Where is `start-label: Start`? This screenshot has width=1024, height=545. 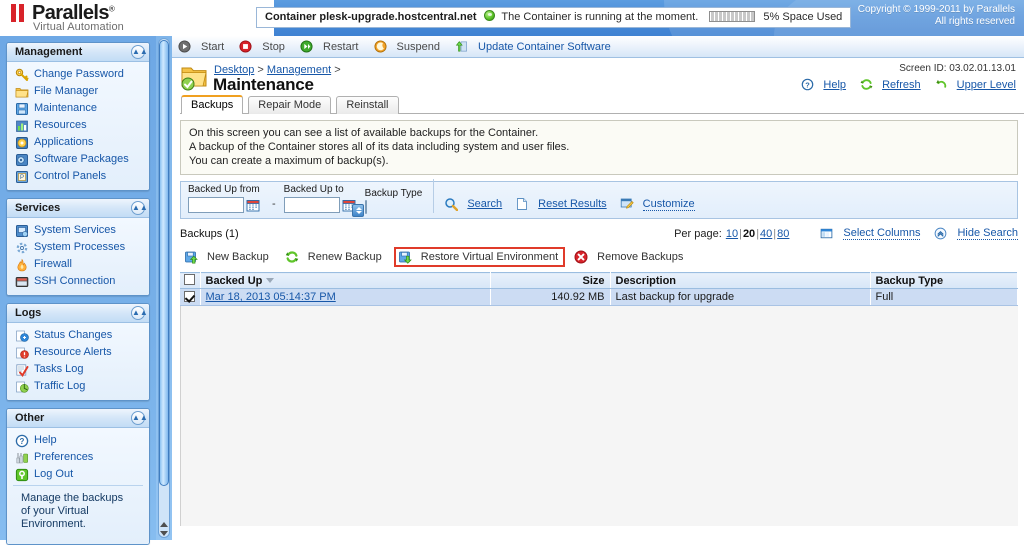
start-label: Start is located at coordinates (213, 47).